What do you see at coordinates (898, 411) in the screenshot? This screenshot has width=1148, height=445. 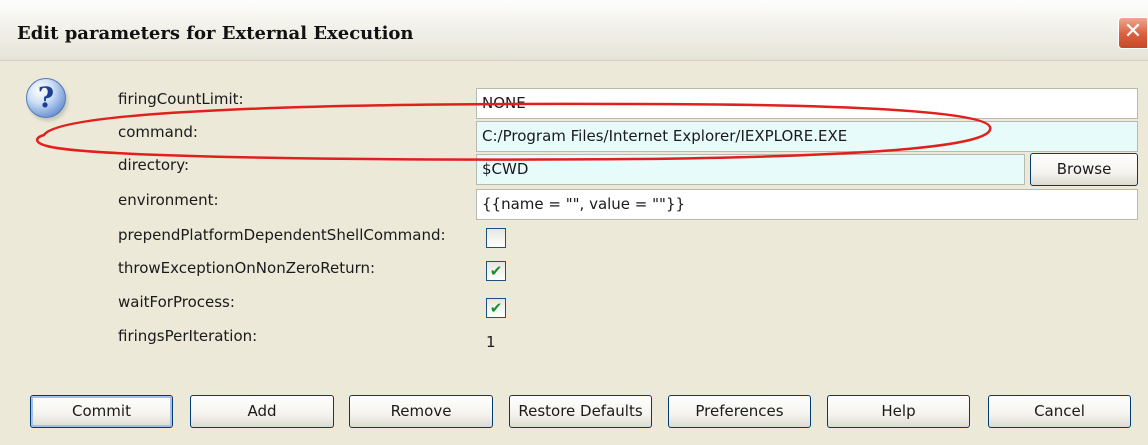 I see `help-button: Help` at bounding box center [898, 411].